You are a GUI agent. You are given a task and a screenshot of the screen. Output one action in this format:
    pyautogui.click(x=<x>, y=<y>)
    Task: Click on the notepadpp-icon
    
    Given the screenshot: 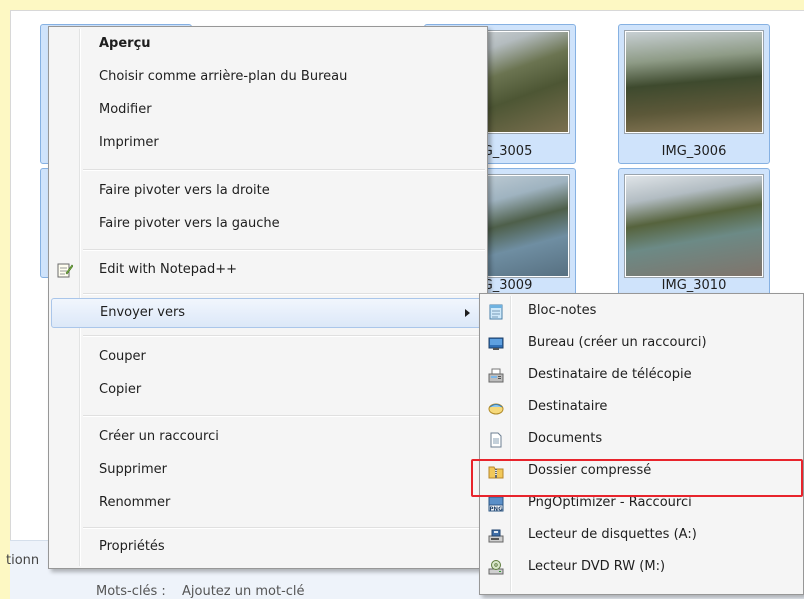 What is the action you would take?
    pyautogui.click(x=65, y=270)
    